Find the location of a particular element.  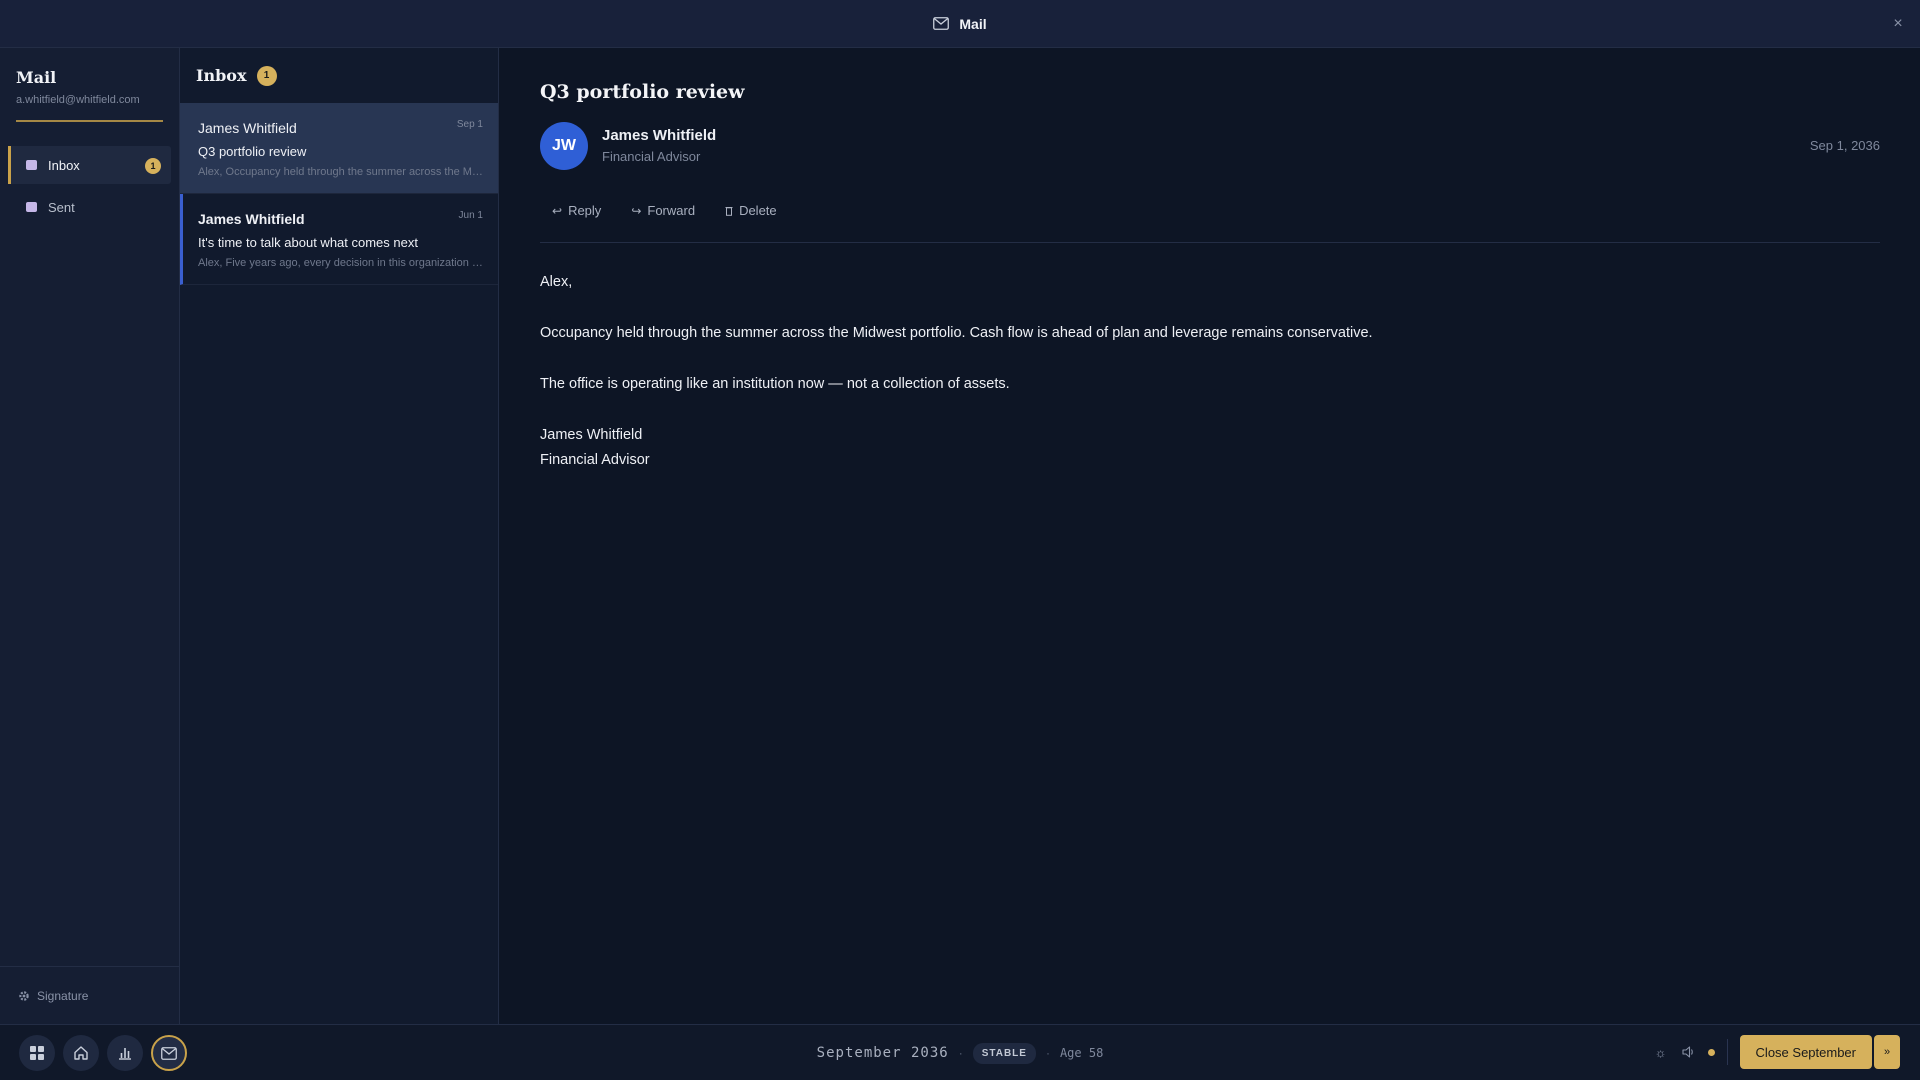

mail-app-button is located at coordinates (169, 1053).